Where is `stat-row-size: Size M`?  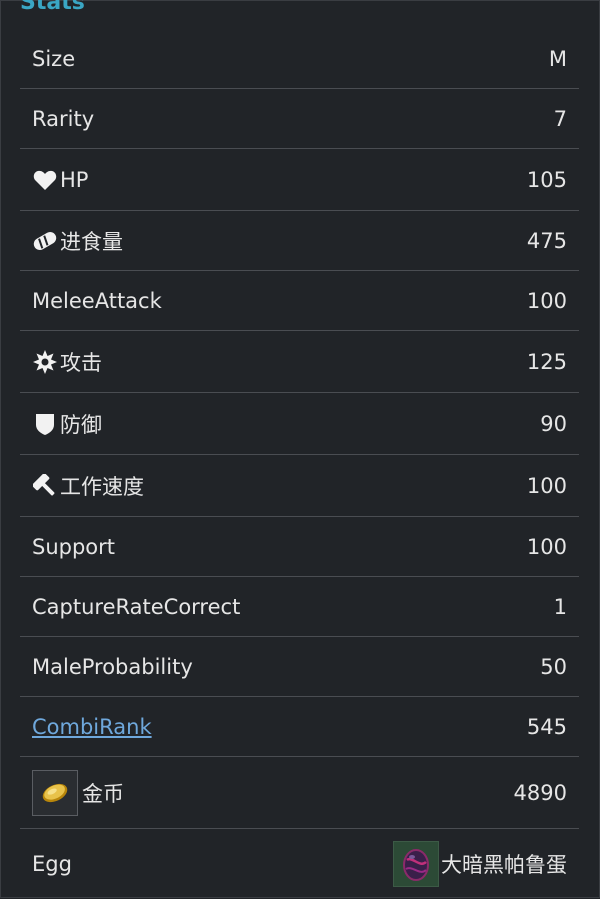 stat-row-size: Size M is located at coordinates (299, 59).